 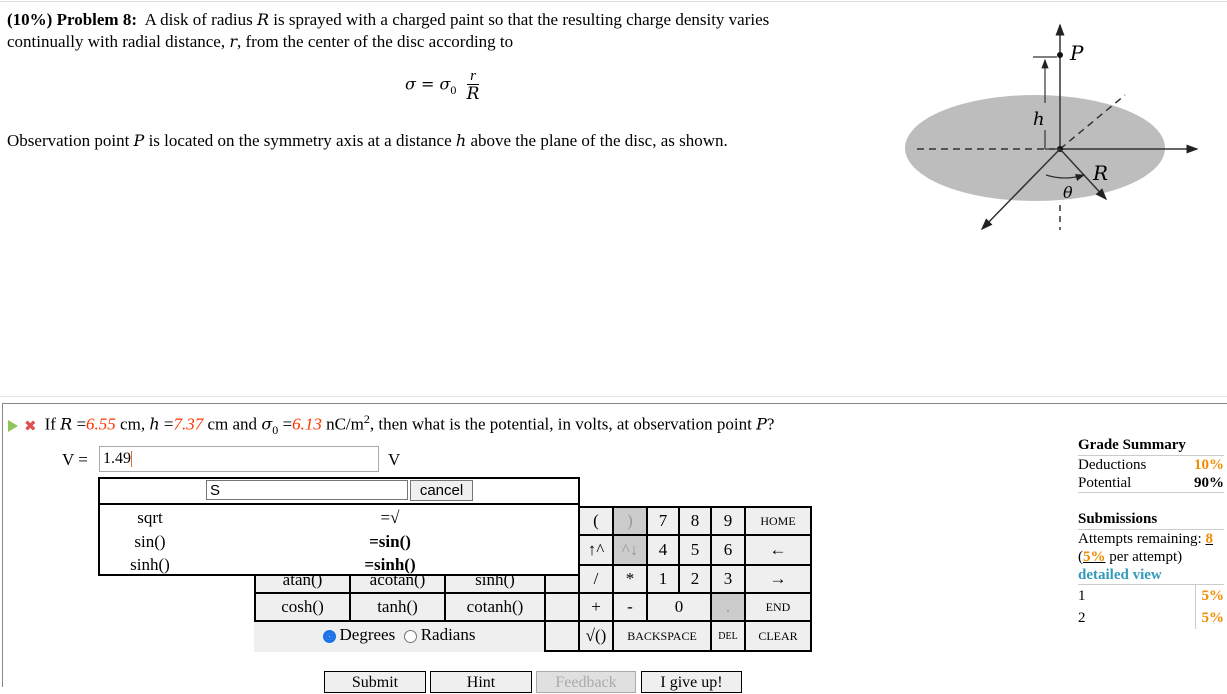 I want to click on answer-input: 1.49, so click(x=239, y=459).